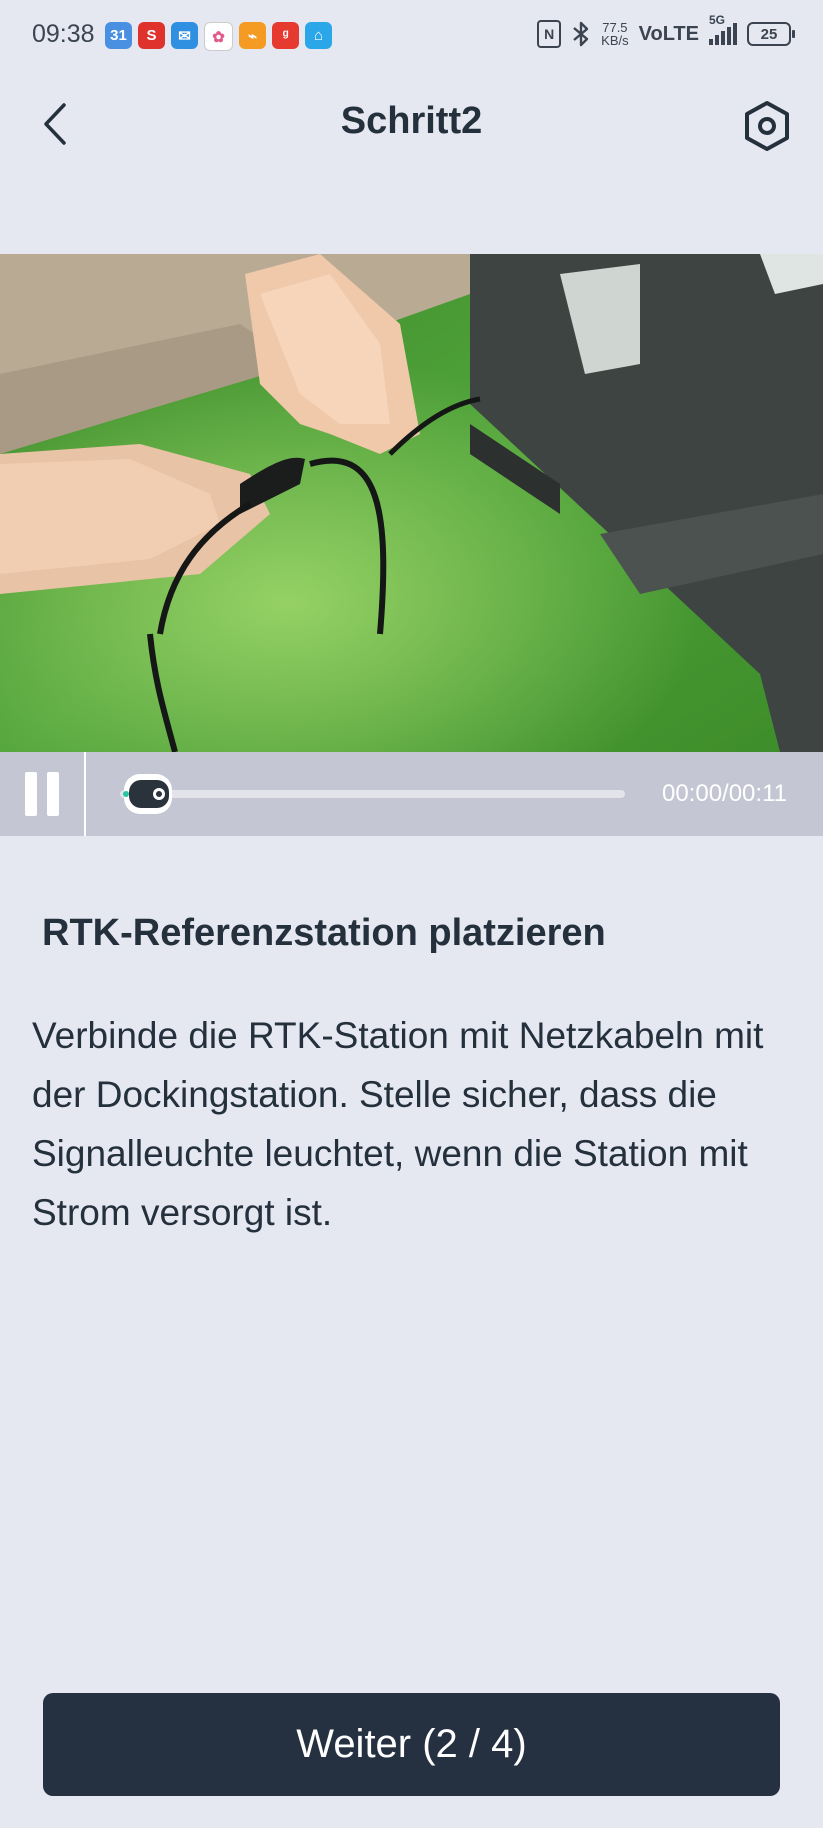 The image size is (823, 1828). What do you see at coordinates (184, 35) in the screenshot?
I see `mail-app-icon: ✉` at bounding box center [184, 35].